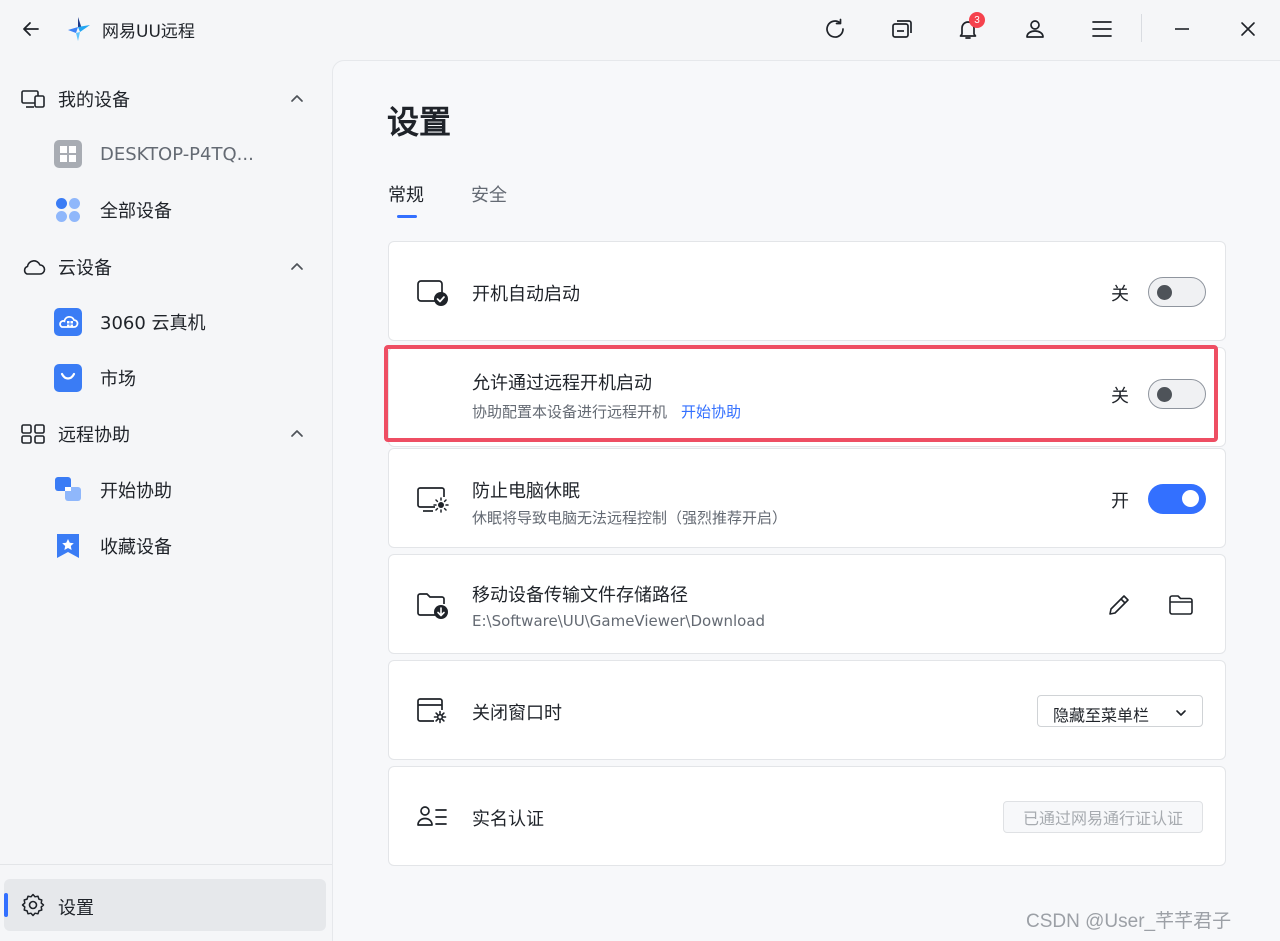  What do you see at coordinates (807, 291) in the screenshot?
I see `setting-row-autostart: 开机自动启动 关` at bounding box center [807, 291].